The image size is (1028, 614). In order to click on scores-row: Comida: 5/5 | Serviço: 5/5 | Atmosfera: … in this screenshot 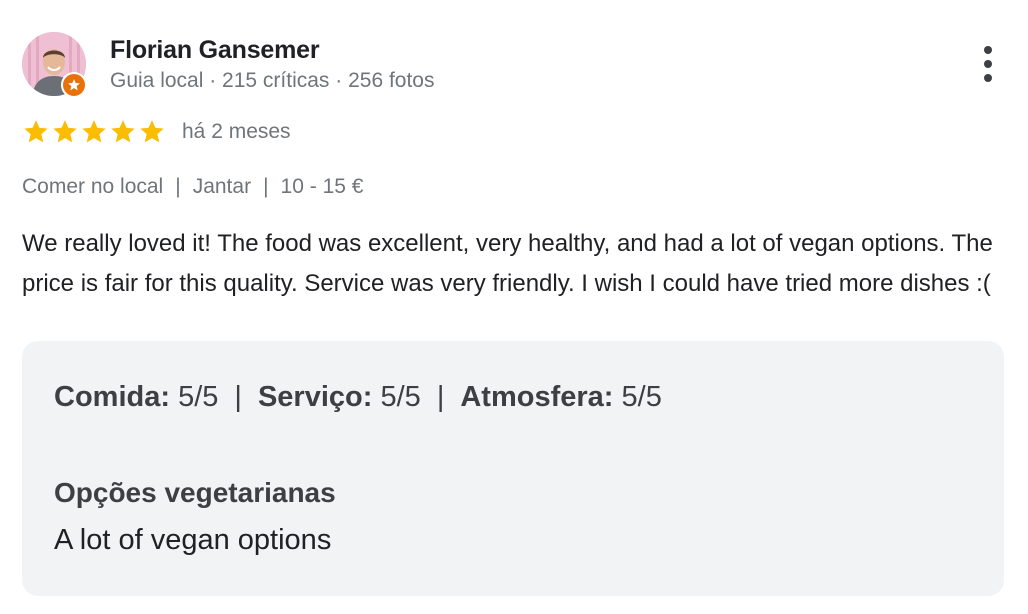, I will do `click(358, 397)`.